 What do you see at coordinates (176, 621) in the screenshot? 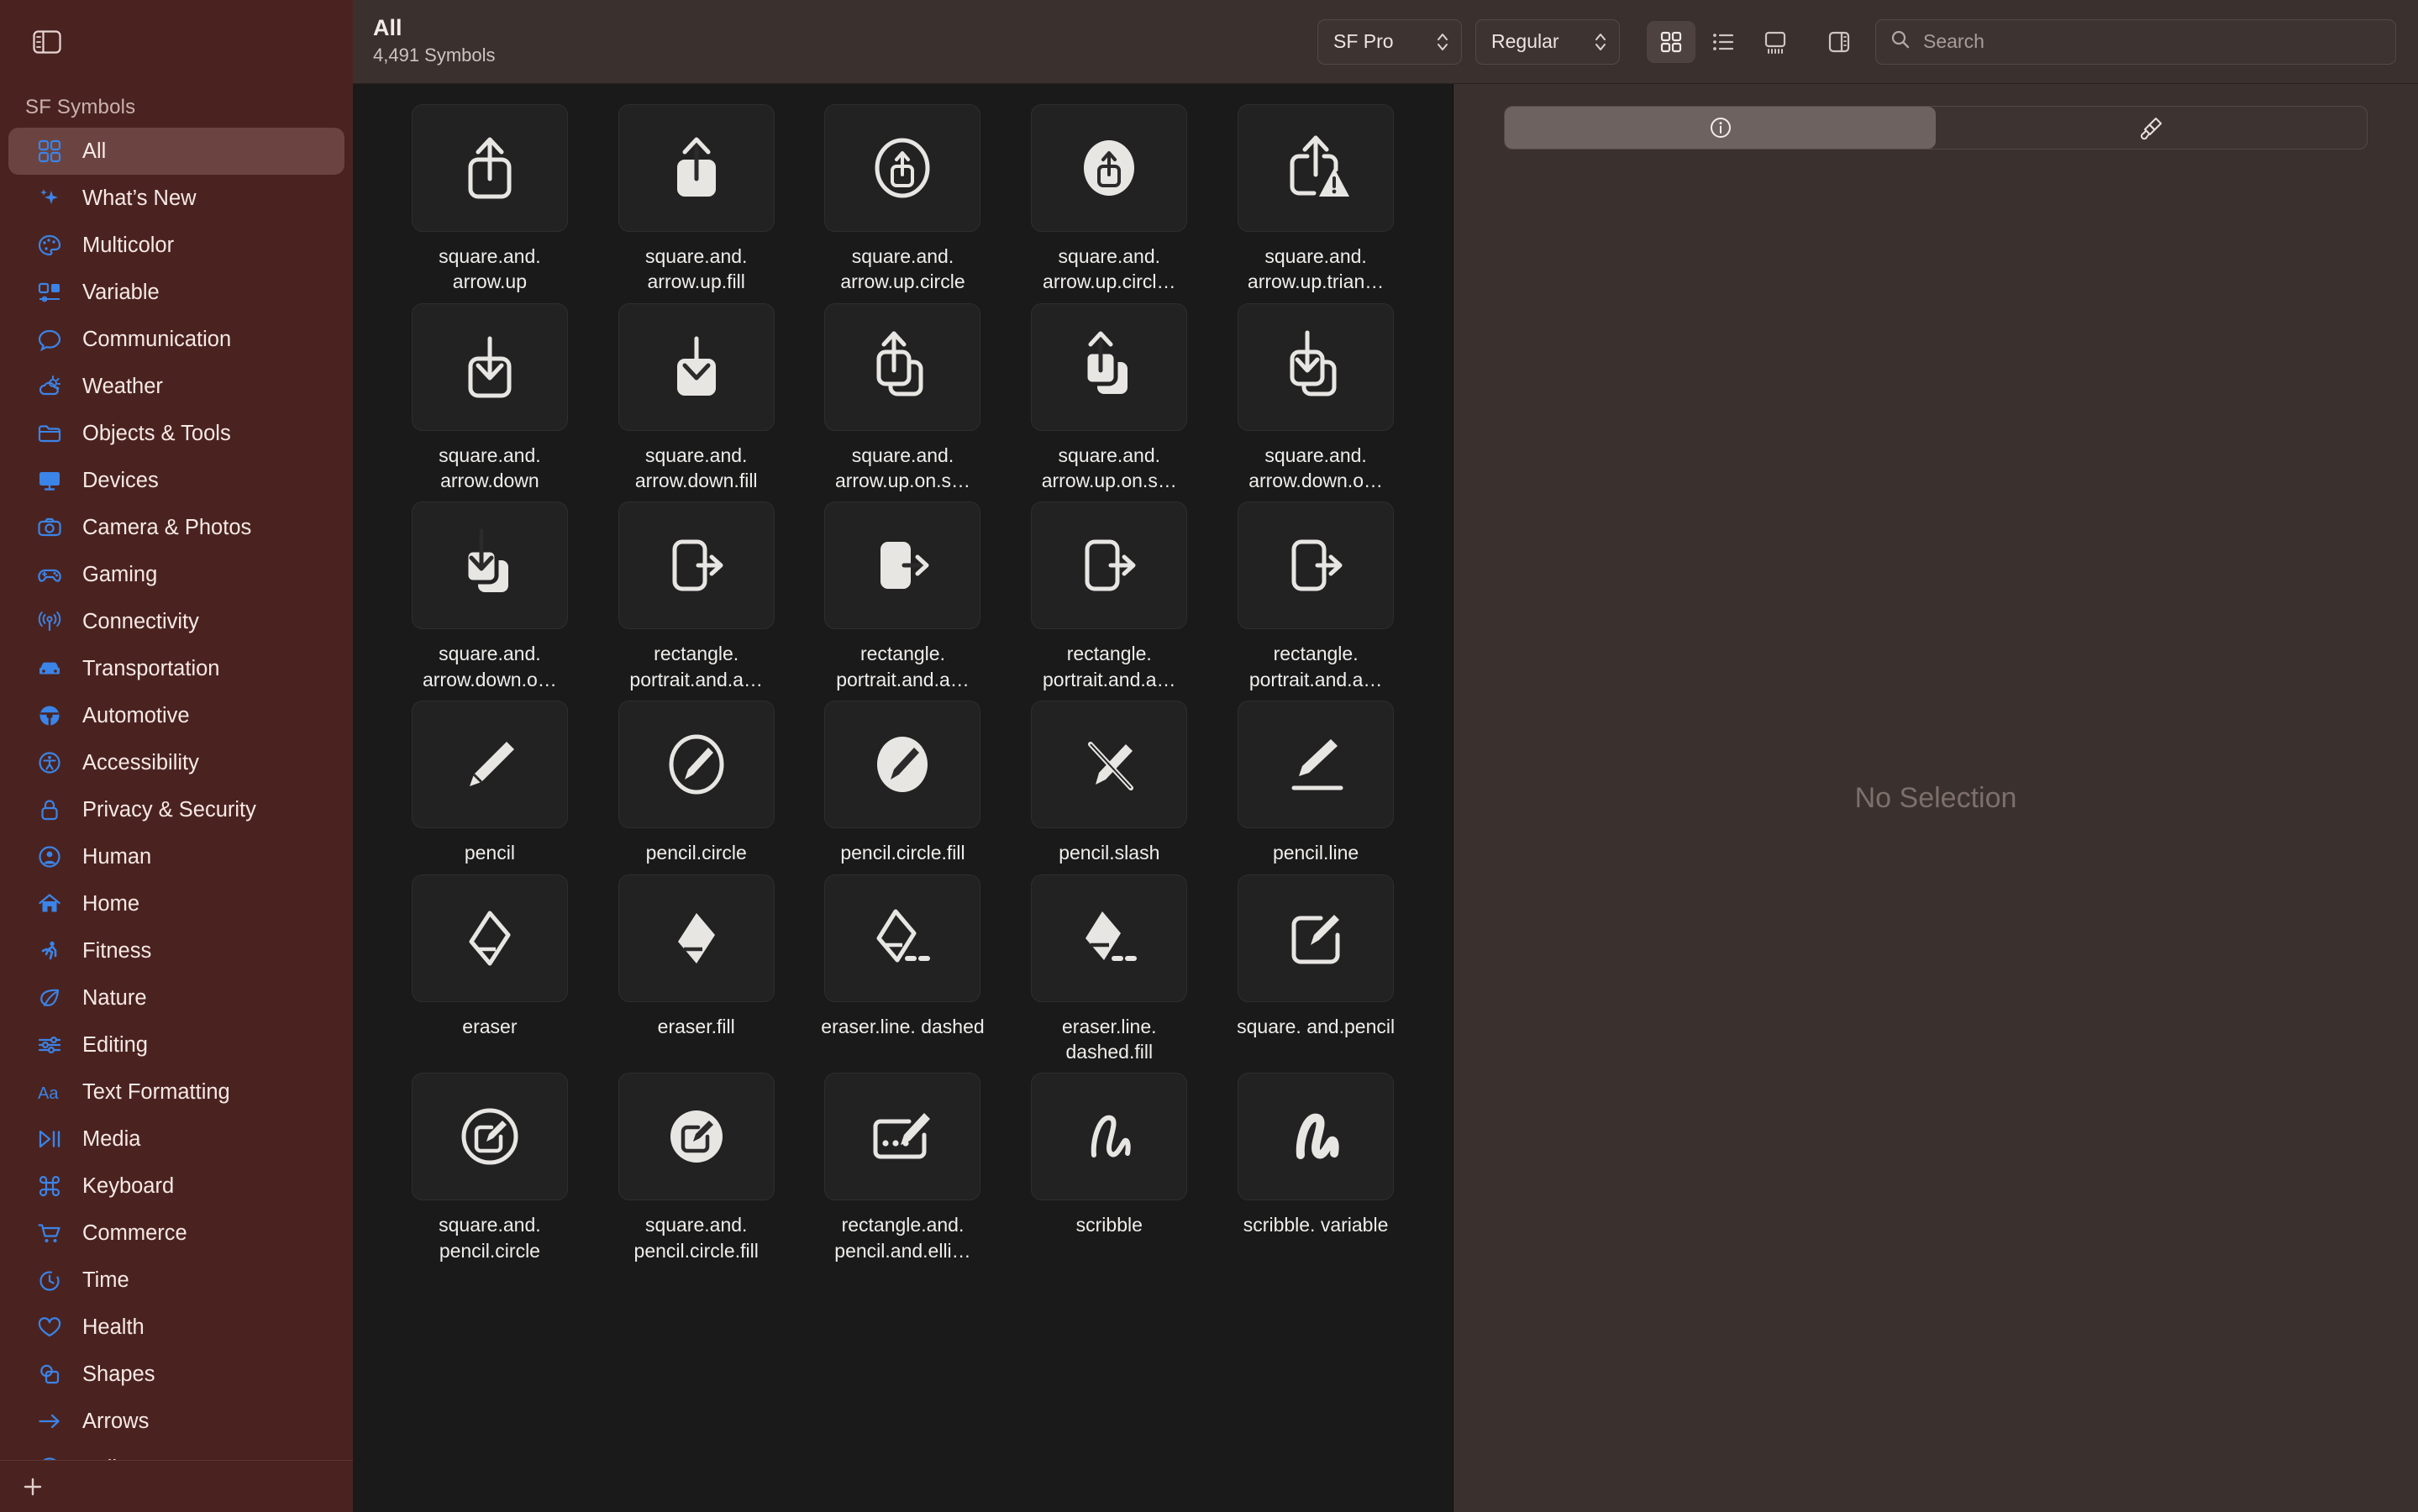
I see `sidebar-item-connectivity: Connectivity` at bounding box center [176, 621].